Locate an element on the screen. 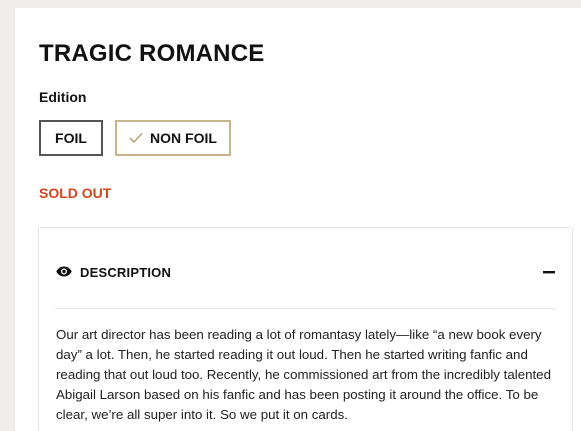  edition-option-foil: FOIL is located at coordinates (71, 138).